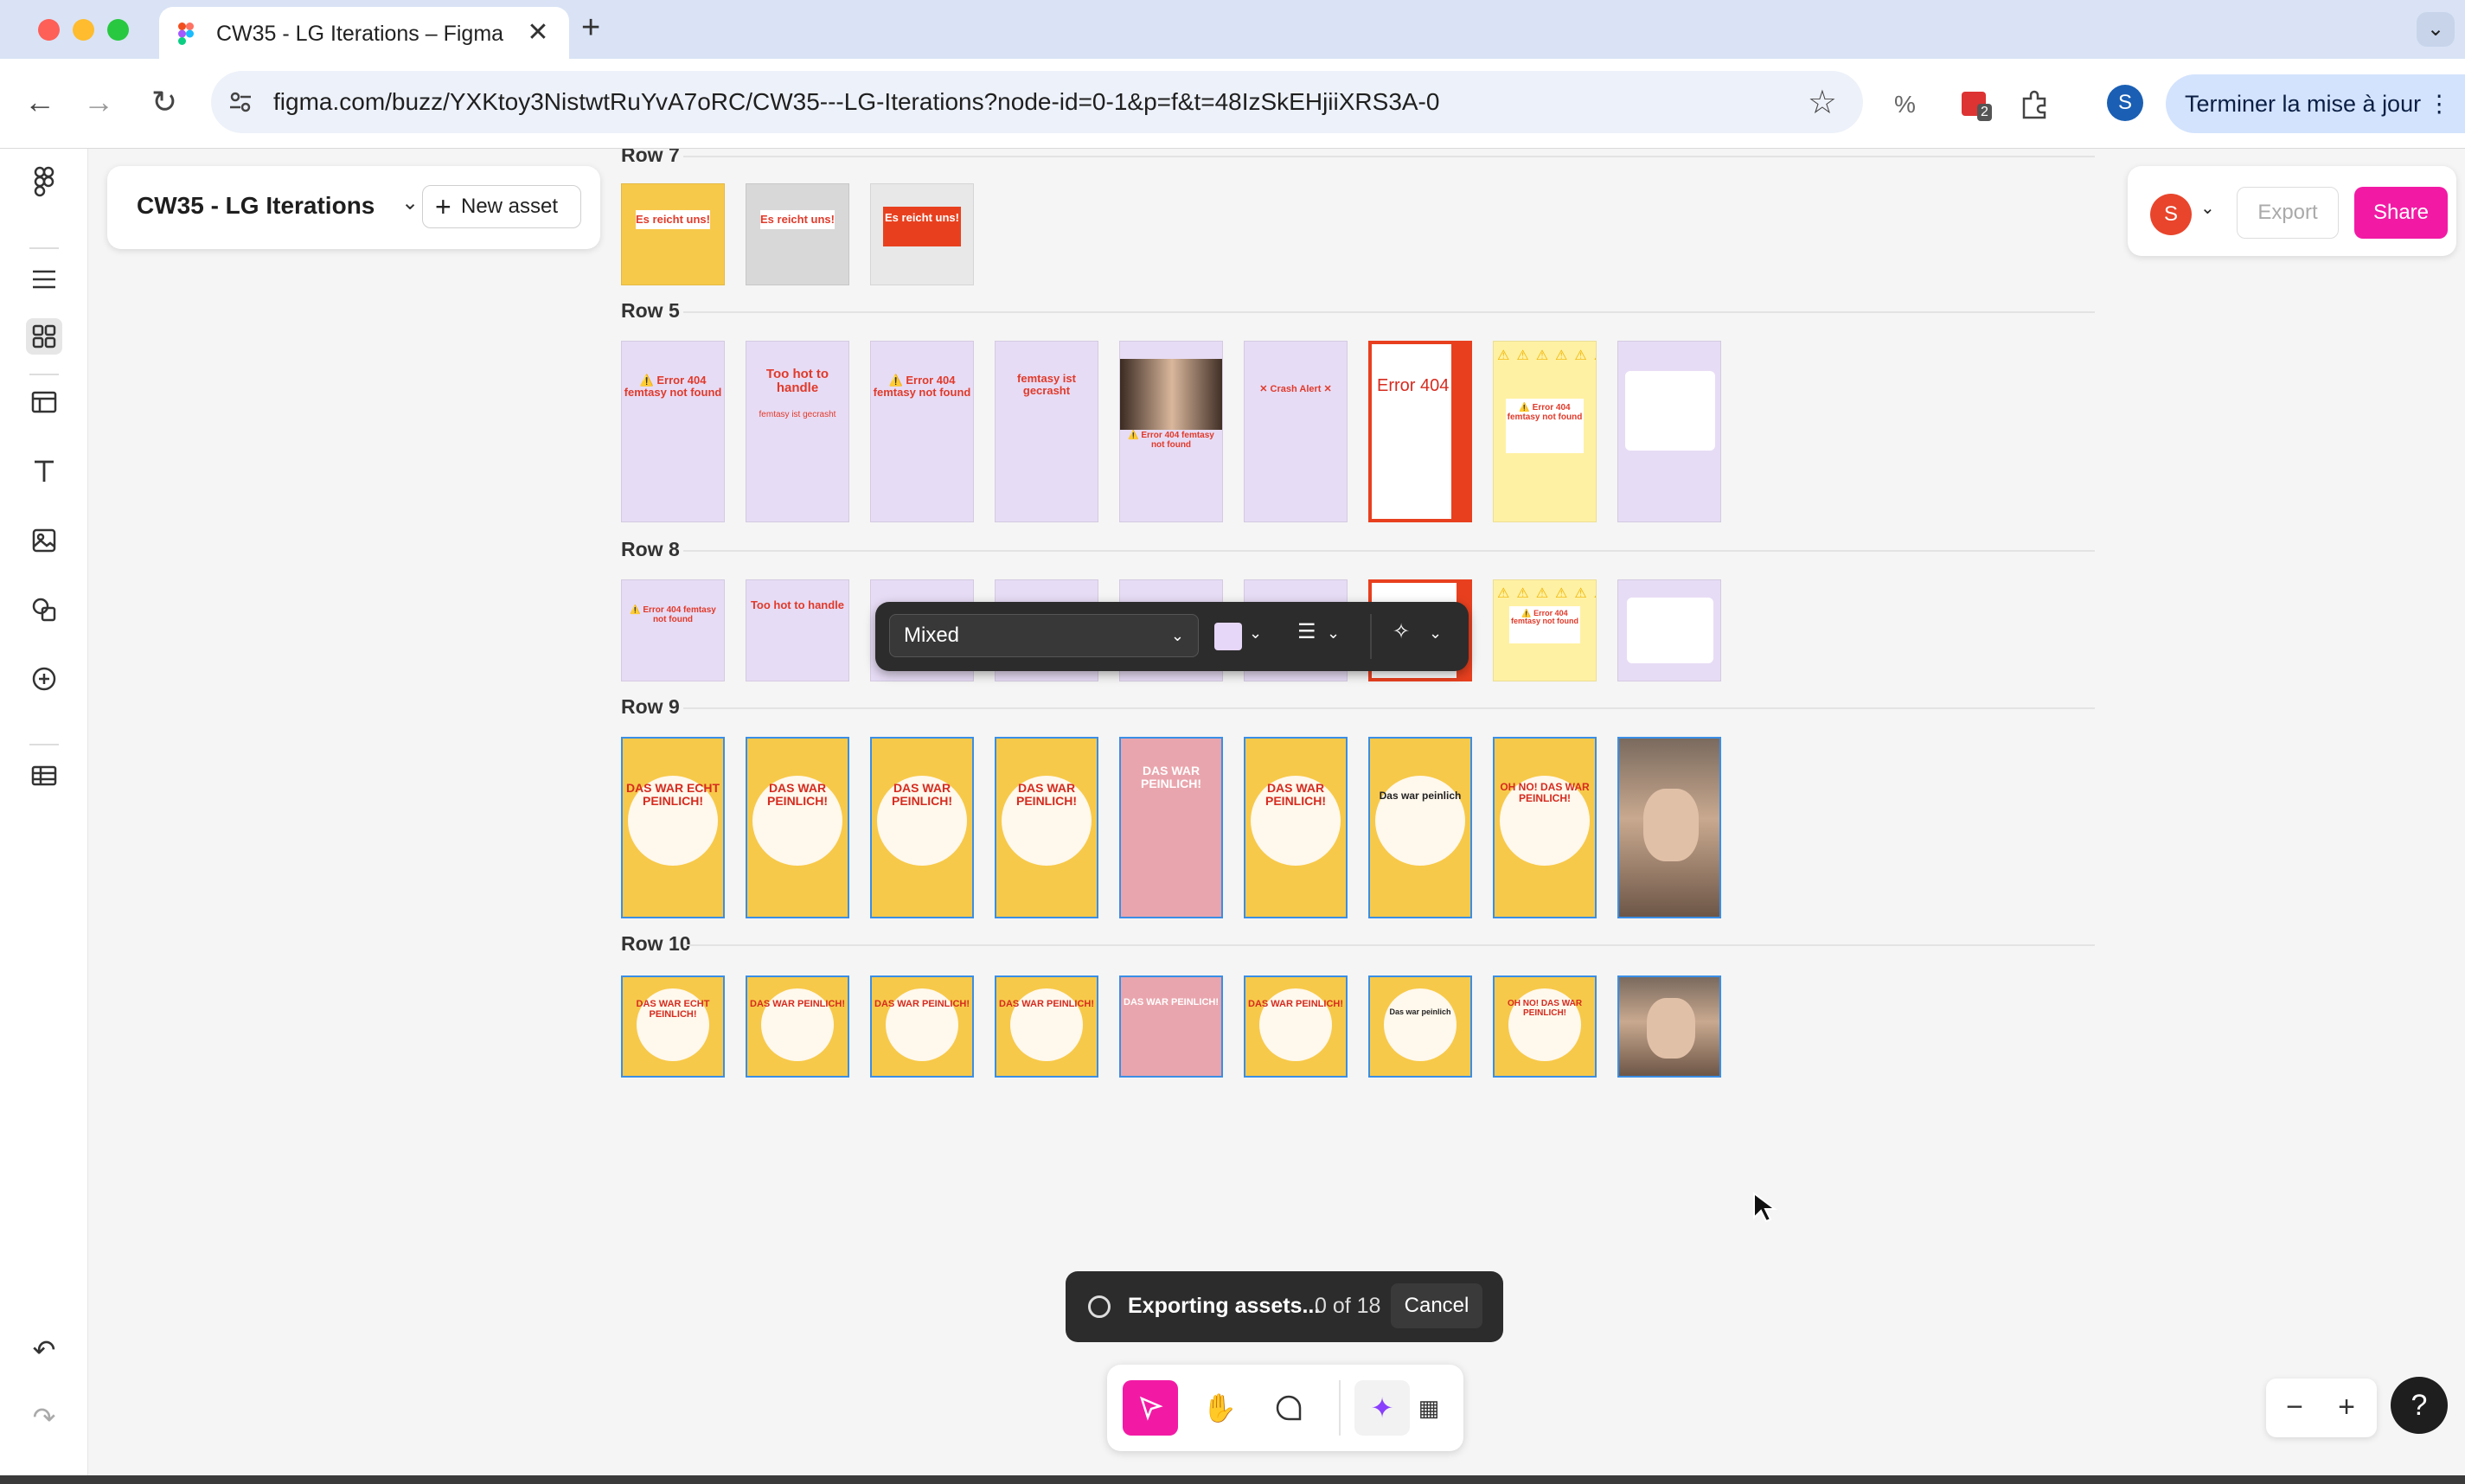  What do you see at coordinates (2288, 213) in the screenshot?
I see `export-button: Export` at bounding box center [2288, 213].